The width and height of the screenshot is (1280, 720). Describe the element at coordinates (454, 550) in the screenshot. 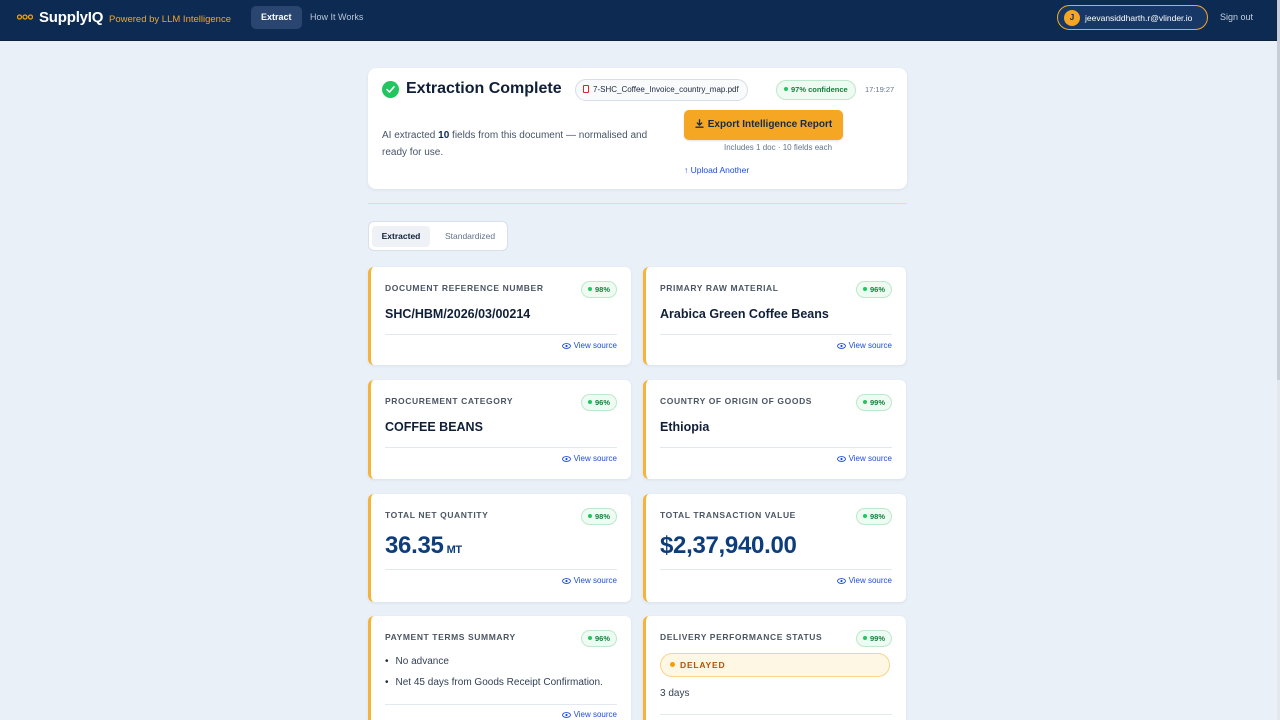

I see `quantity-unit: MT` at that location.